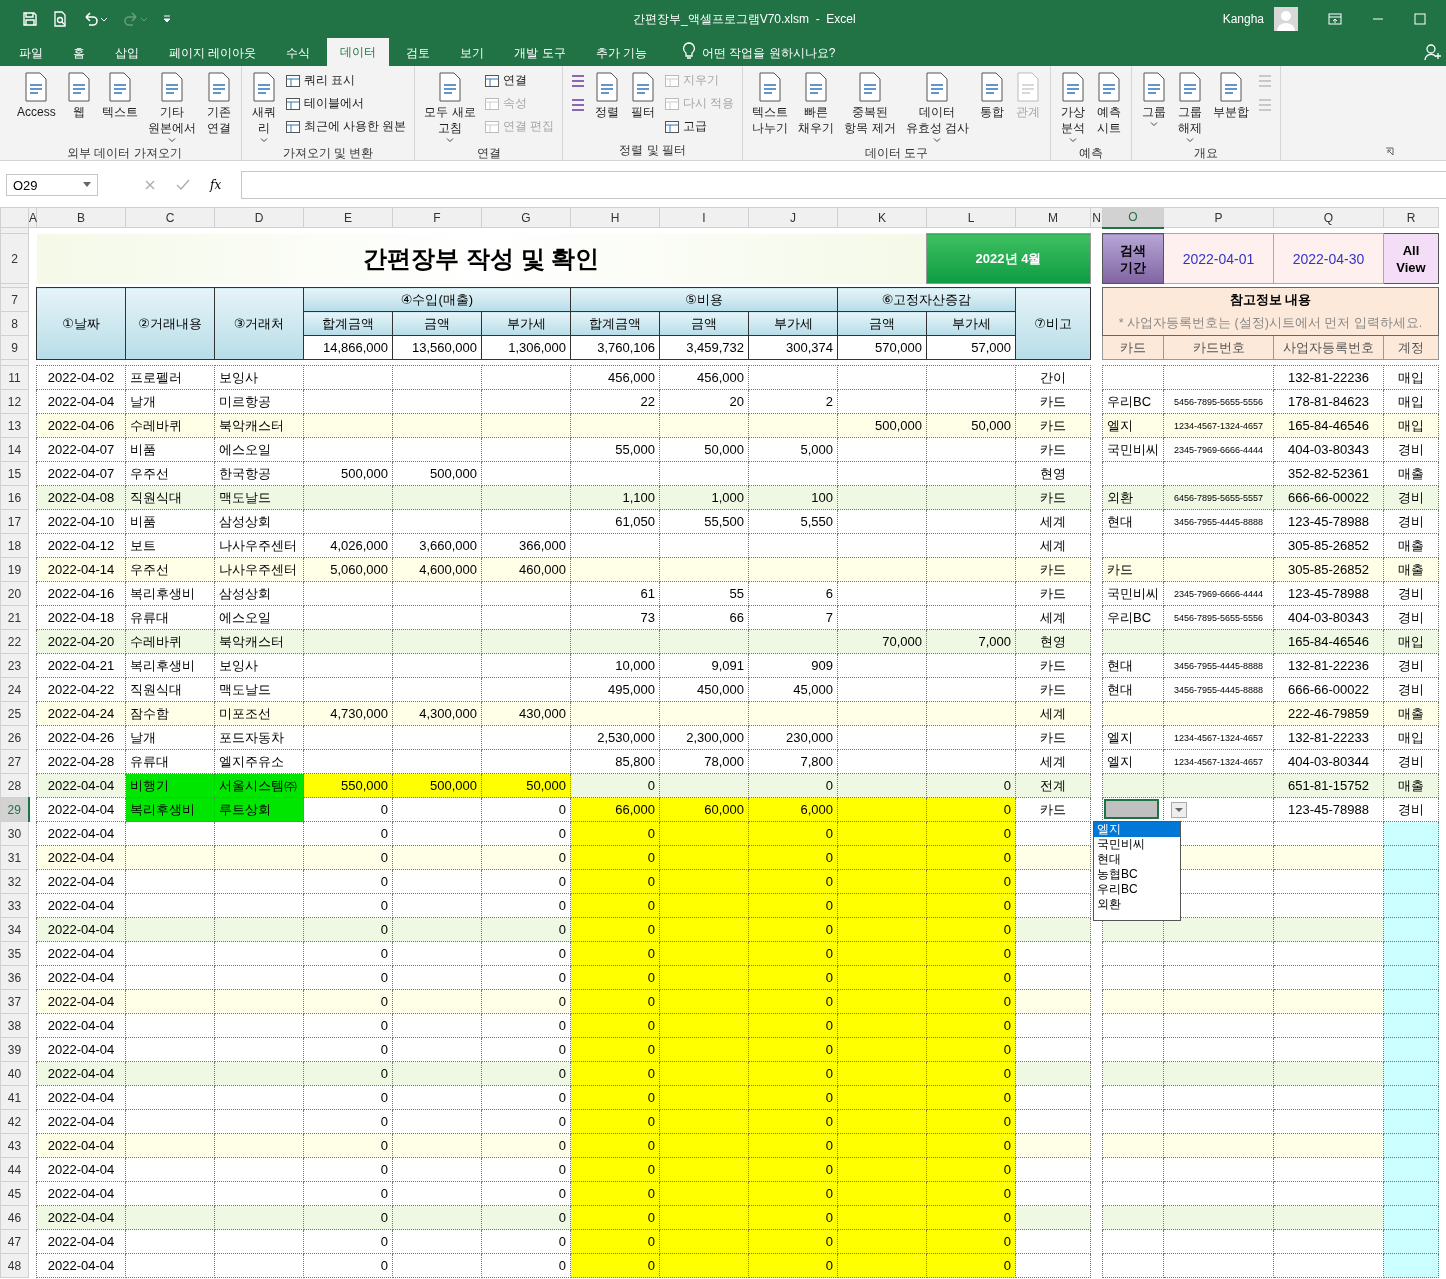  Describe the element at coordinates (1137, 889) in the screenshot. I see `dropdown-option: 우리BC` at that location.